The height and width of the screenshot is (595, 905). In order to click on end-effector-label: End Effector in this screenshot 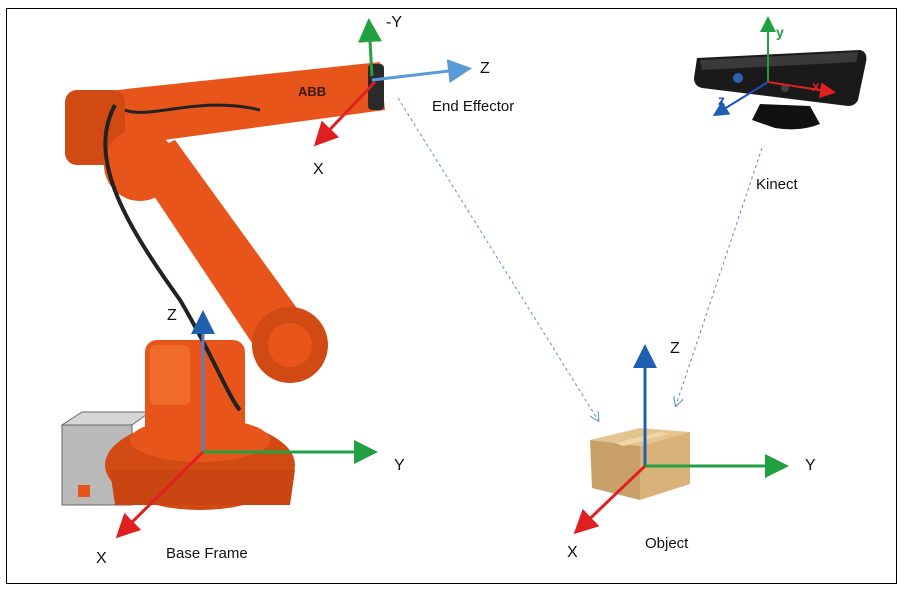, I will do `click(473, 106)`.